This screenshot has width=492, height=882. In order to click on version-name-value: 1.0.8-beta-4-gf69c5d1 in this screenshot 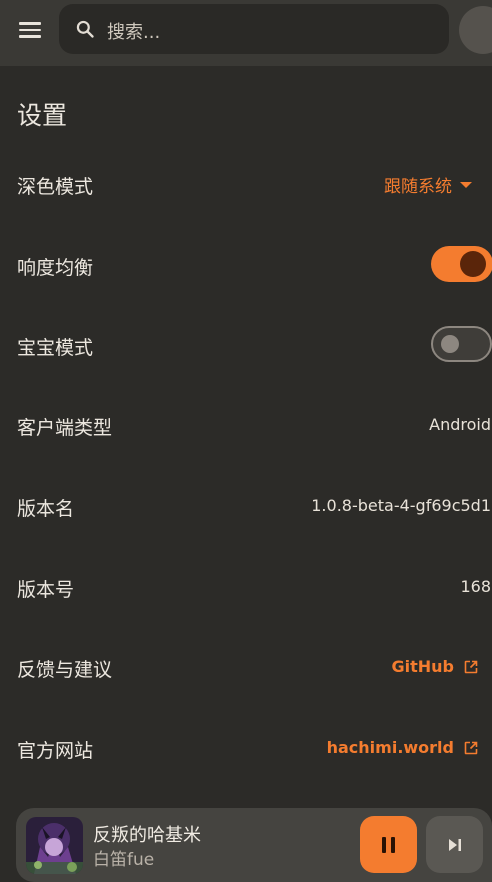, I will do `click(401, 505)`.